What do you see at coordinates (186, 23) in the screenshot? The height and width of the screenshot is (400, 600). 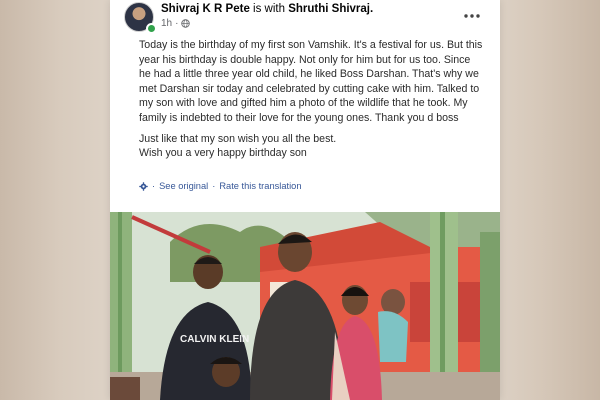 I see `globe-icon` at bounding box center [186, 23].